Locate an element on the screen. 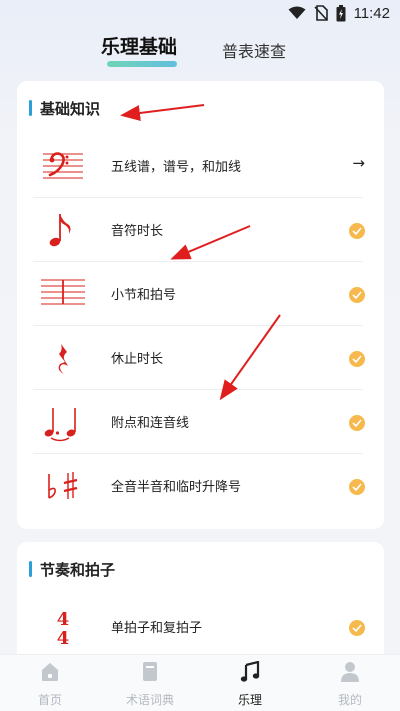 The height and width of the screenshot is (711, 400). list-item-label: 全音半音和临时升降号 is located at coordinates (176, 487).